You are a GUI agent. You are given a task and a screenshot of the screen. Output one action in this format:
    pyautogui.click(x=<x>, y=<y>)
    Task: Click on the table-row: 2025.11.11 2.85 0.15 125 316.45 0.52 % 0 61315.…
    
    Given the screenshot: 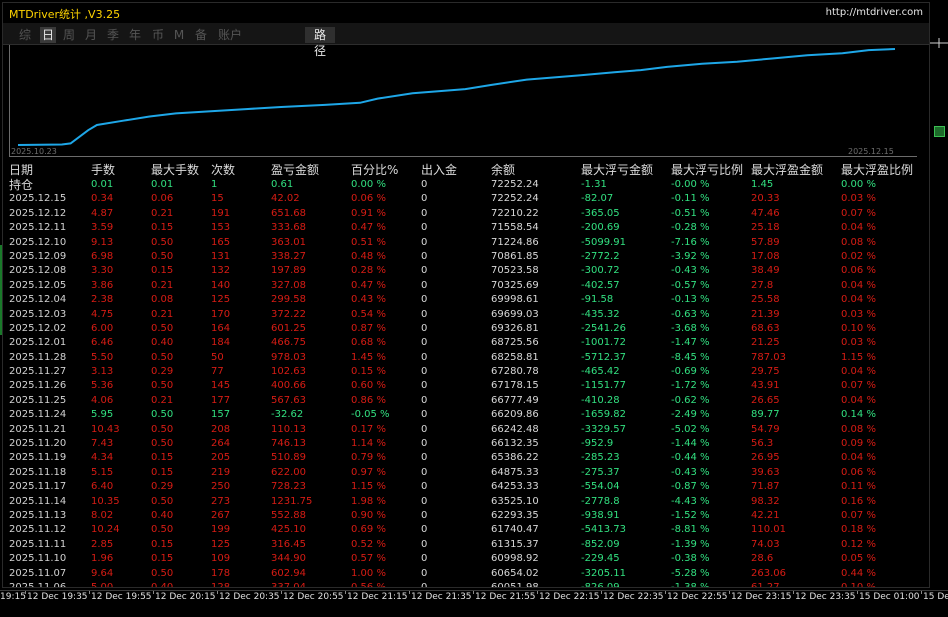 What is the action you would take?
    pyautogui.click(x=469, y=545)
    